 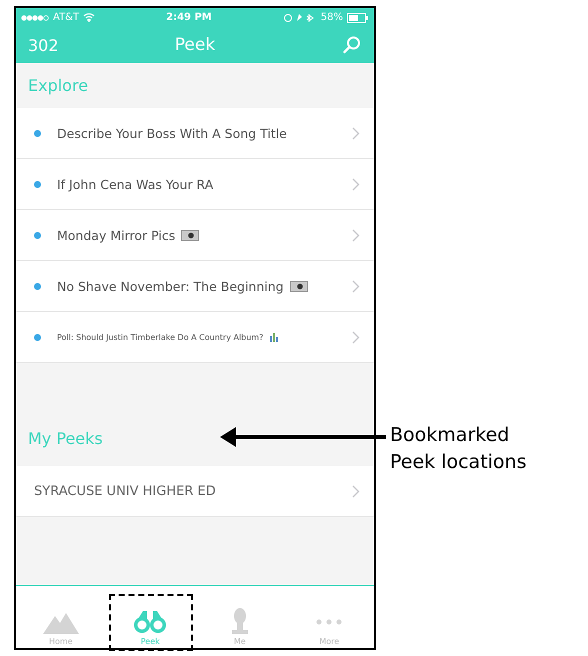 What do you see at coordinates (43, 45) in the screenshot?
I see `peek-count: 302` at bounding box center [43, 45].